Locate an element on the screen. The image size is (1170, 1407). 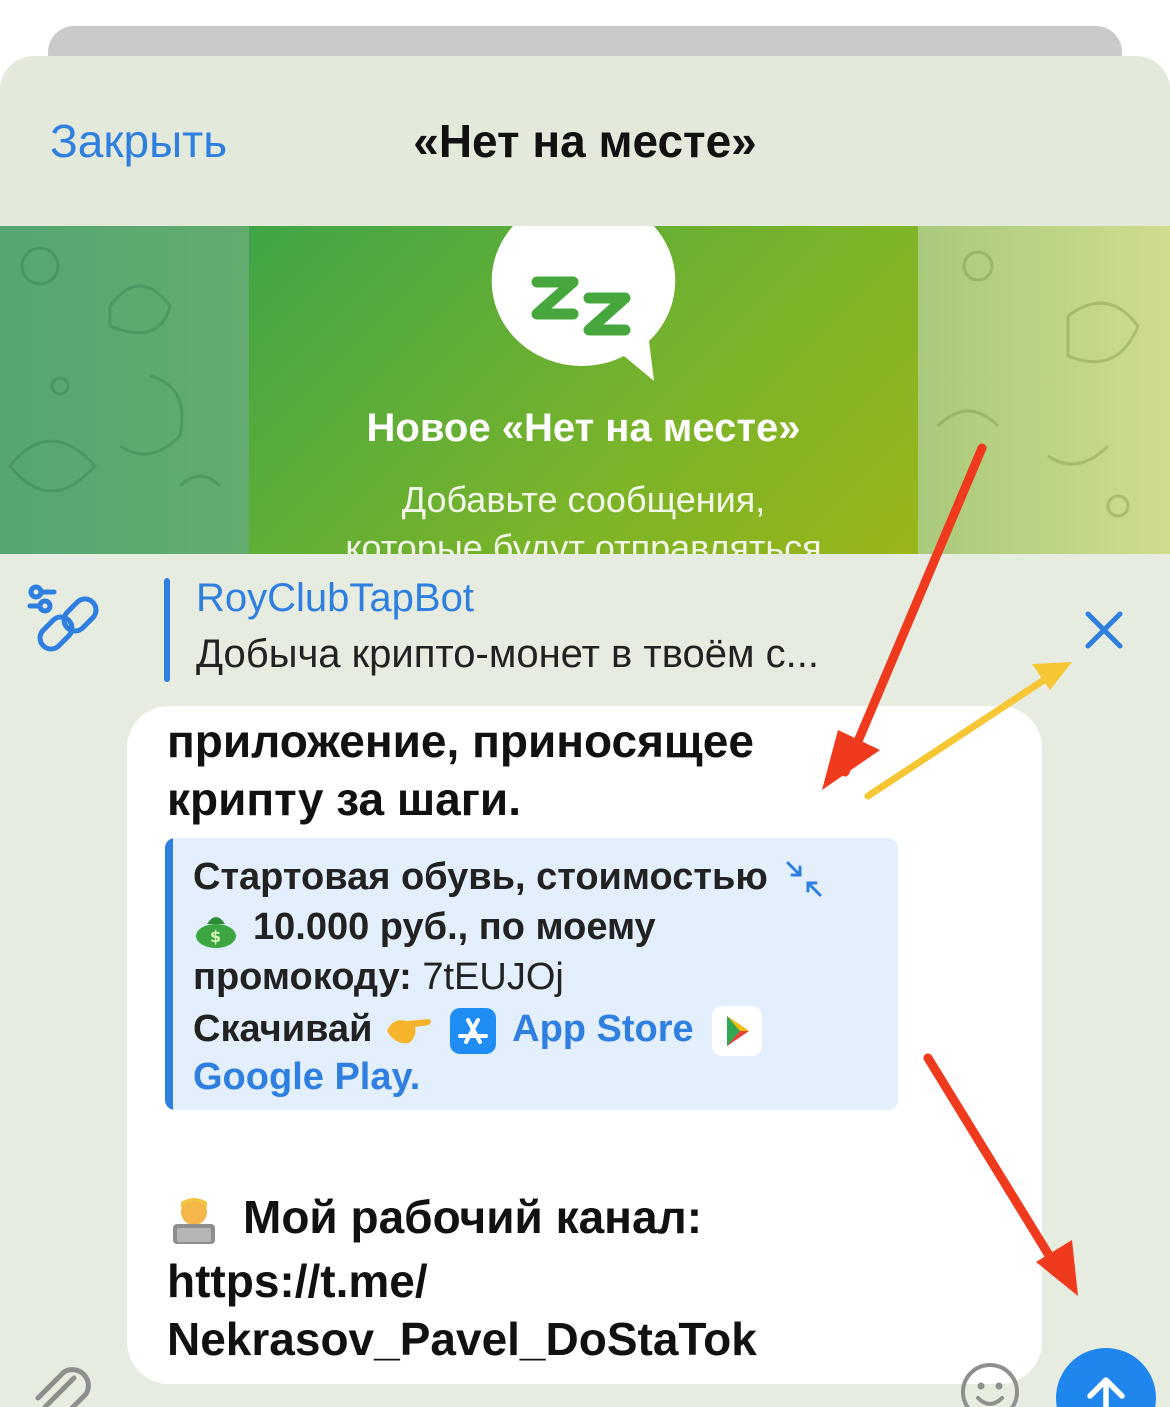
quote-line: Скачивай App Store is located at coordinates (478, 1031).